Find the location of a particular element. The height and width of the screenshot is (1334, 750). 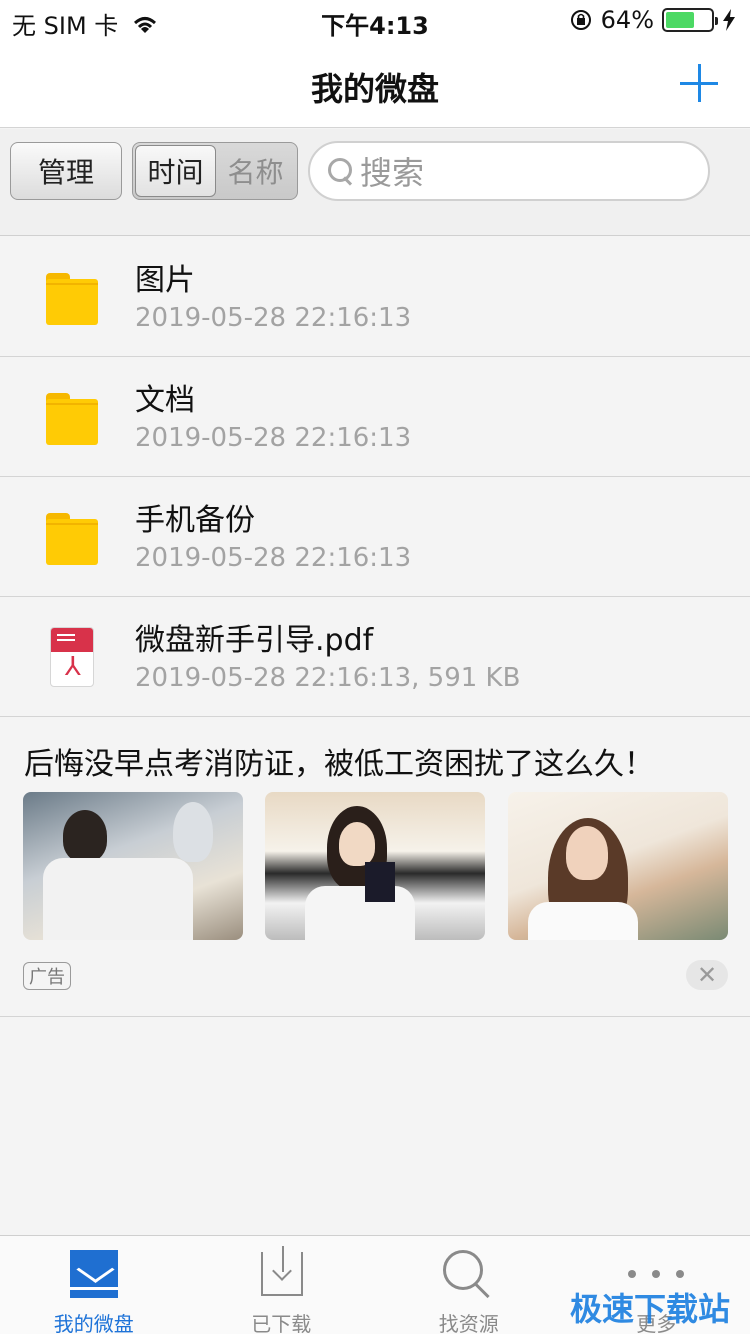

add-icon is located at coordinates (700, 84).